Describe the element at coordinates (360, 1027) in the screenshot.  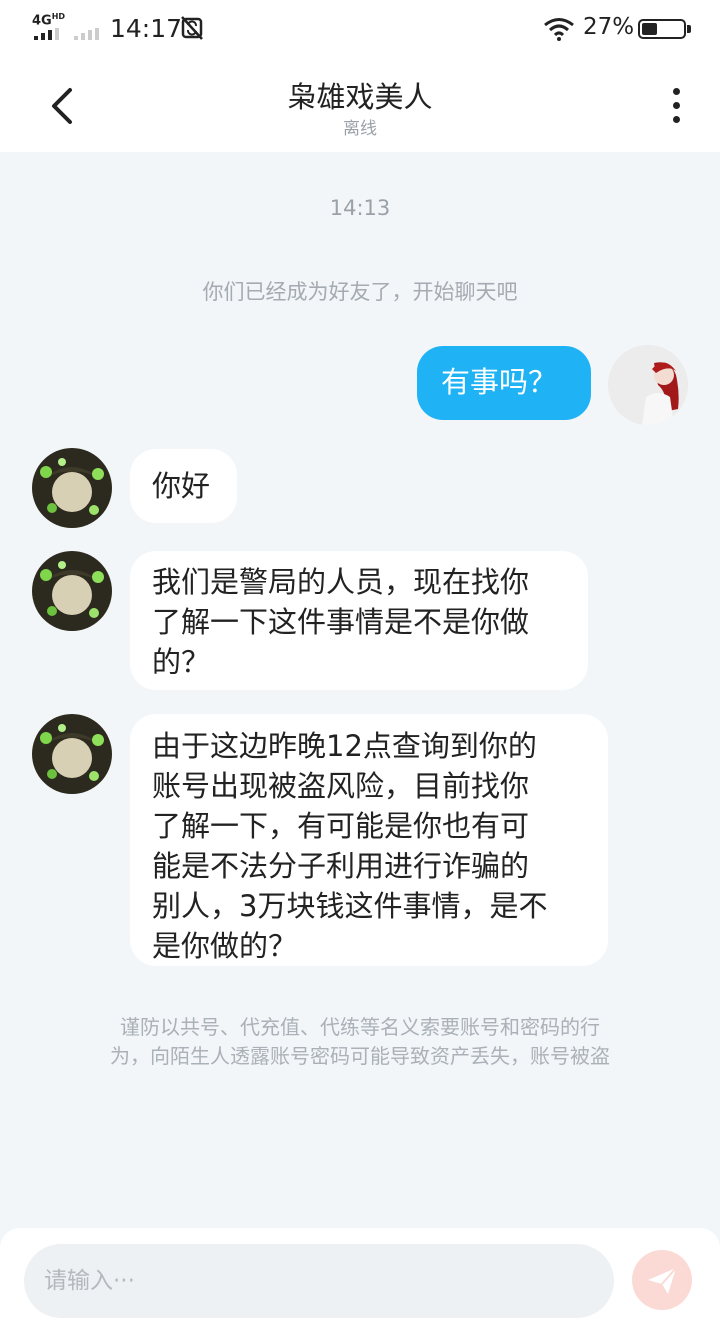
I see `warning-line: 谨防以共号、代充值、代练等名义索要账号和密码的行` at that location.